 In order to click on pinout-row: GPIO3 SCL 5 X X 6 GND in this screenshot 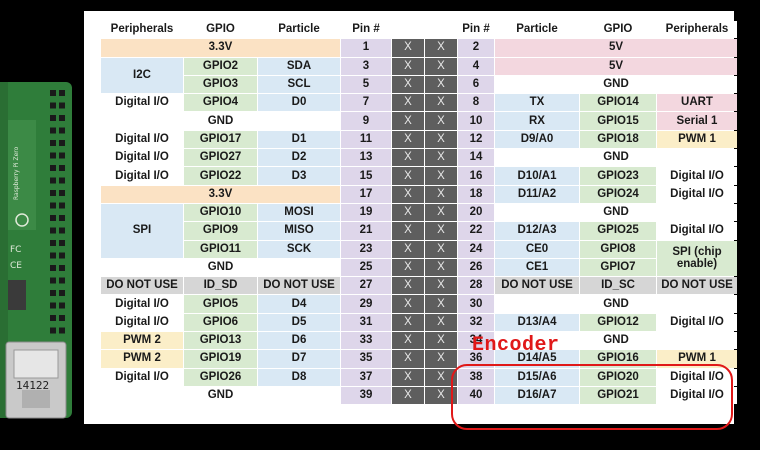, I will do `click(419, 84)`.